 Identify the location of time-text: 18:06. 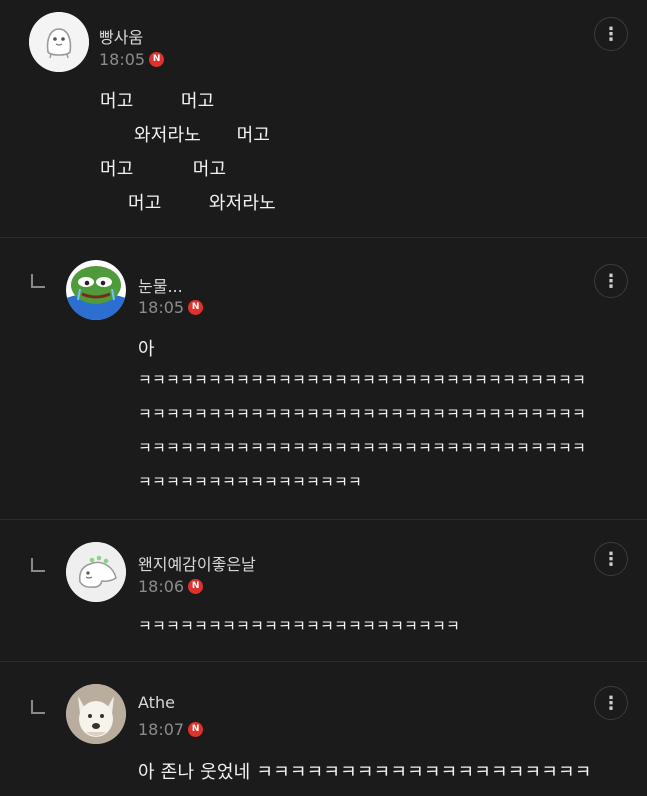
(161, 586).